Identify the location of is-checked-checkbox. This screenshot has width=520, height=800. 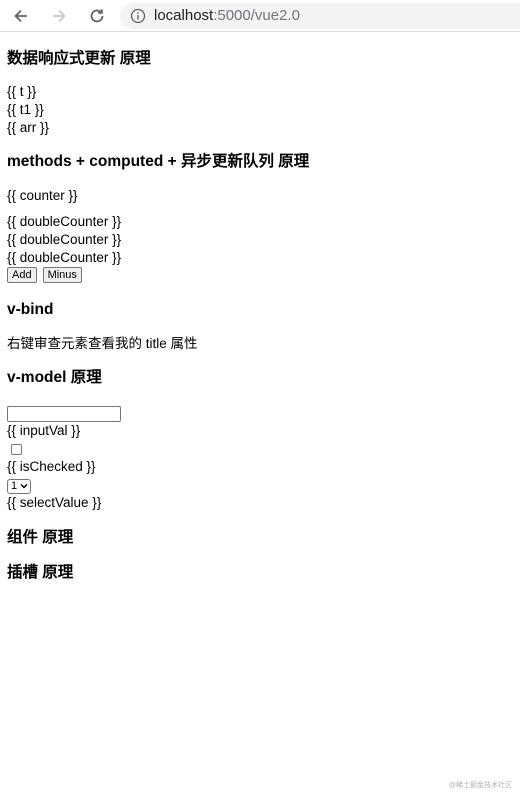
(16, 449).